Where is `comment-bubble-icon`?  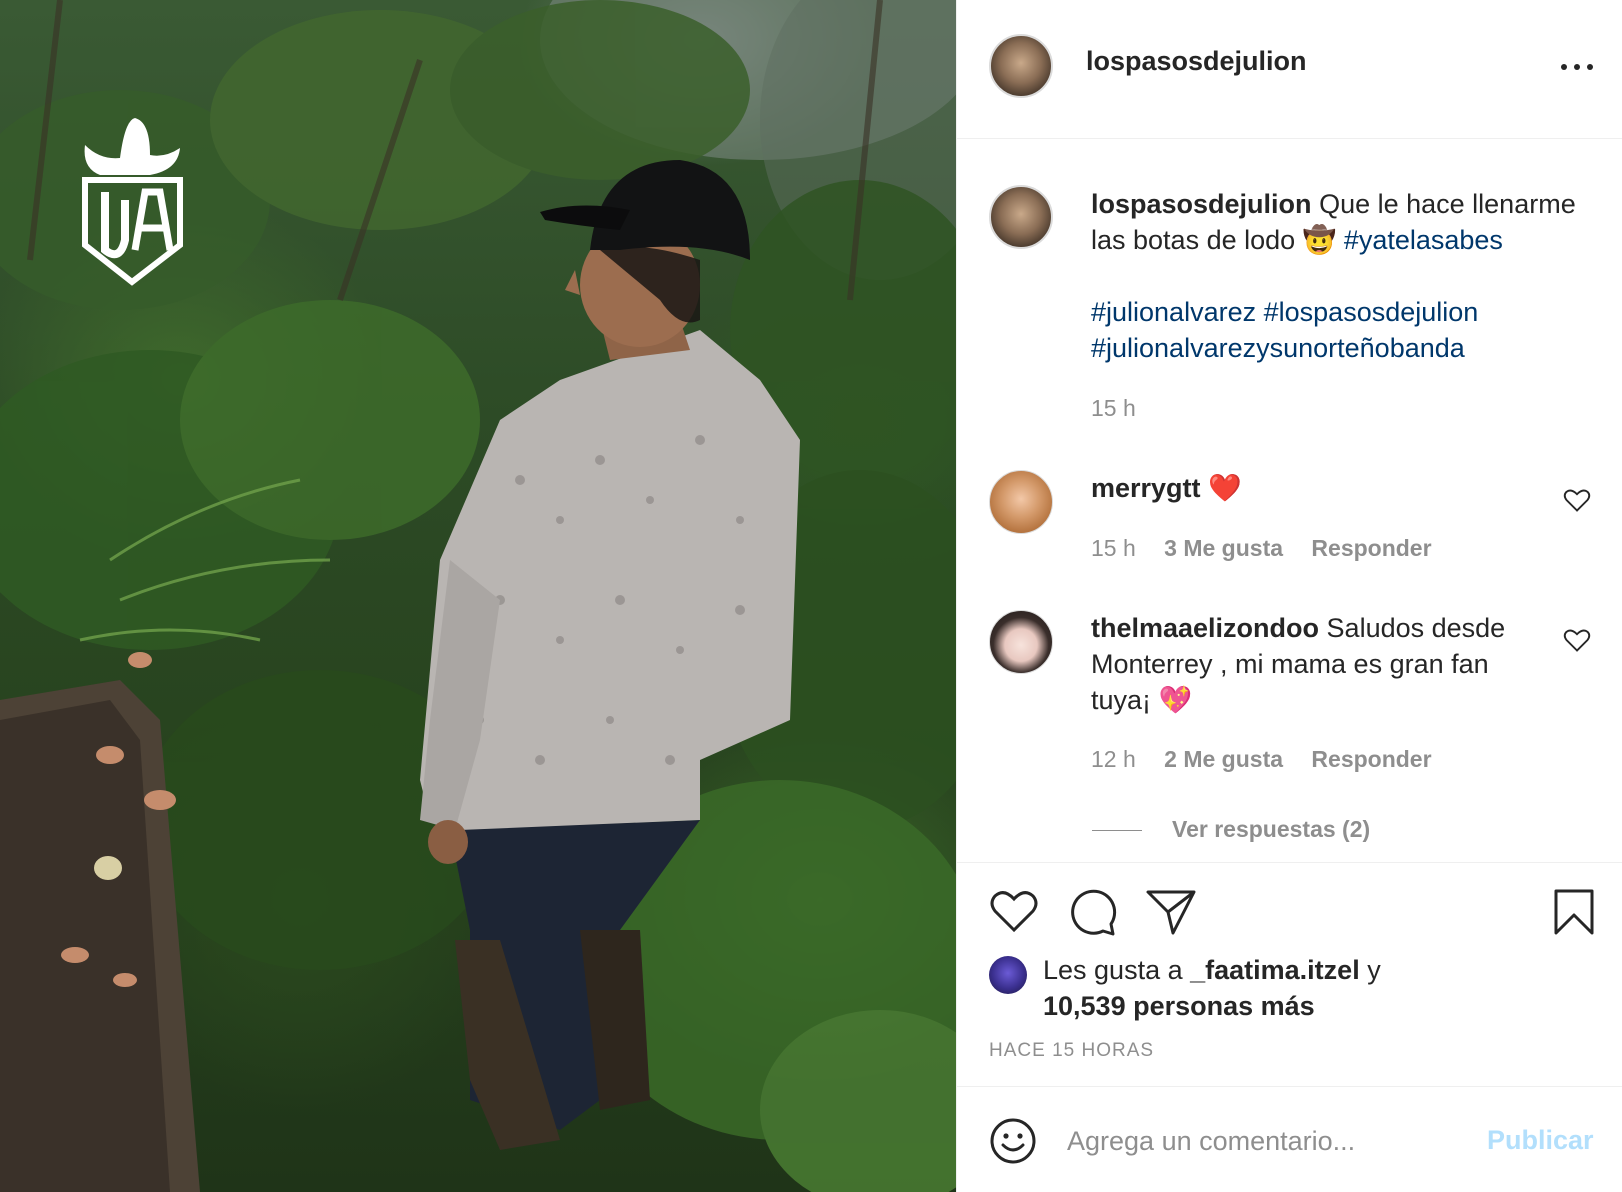 comment-bubble-icon is located at coordinates (1092, 912).